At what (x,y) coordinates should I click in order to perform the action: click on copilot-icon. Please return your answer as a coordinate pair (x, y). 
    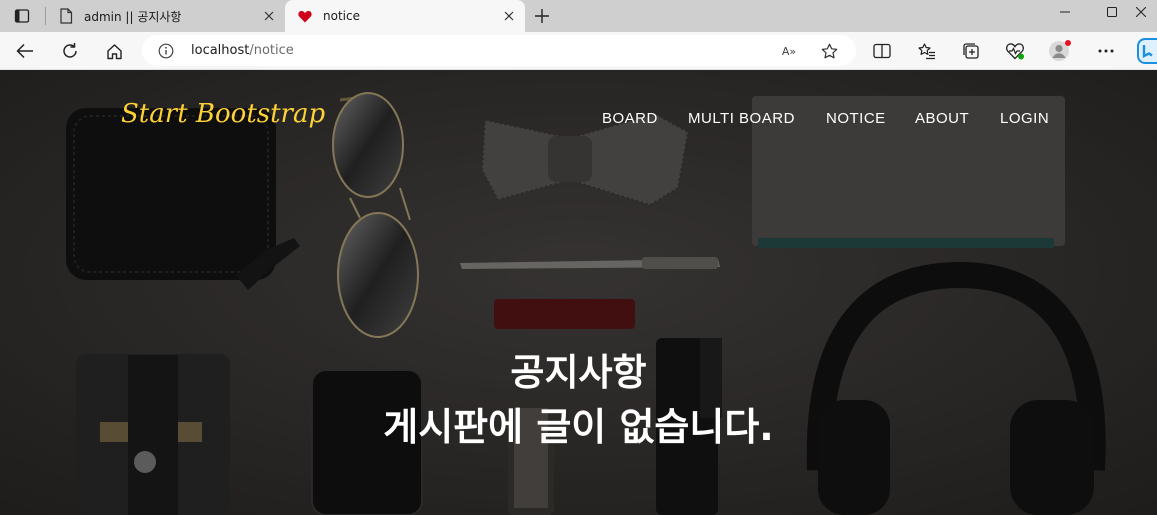
    Looking at the image, I should click on (1147, 51).